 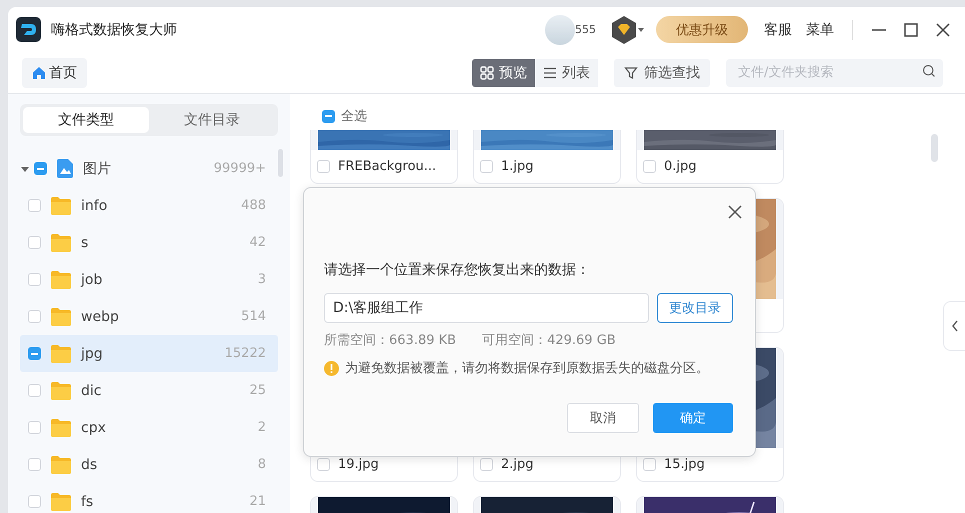 What do you see at coordinates (457, 270) in the screenshot?
I see `dialog-prompt: 请选择一个位置来保存您恢复出来的数据：` at bounding box center [457, 270].